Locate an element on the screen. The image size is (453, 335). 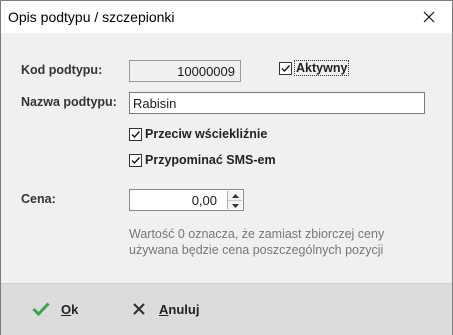
x-icon is located at coordinates (139, 309).